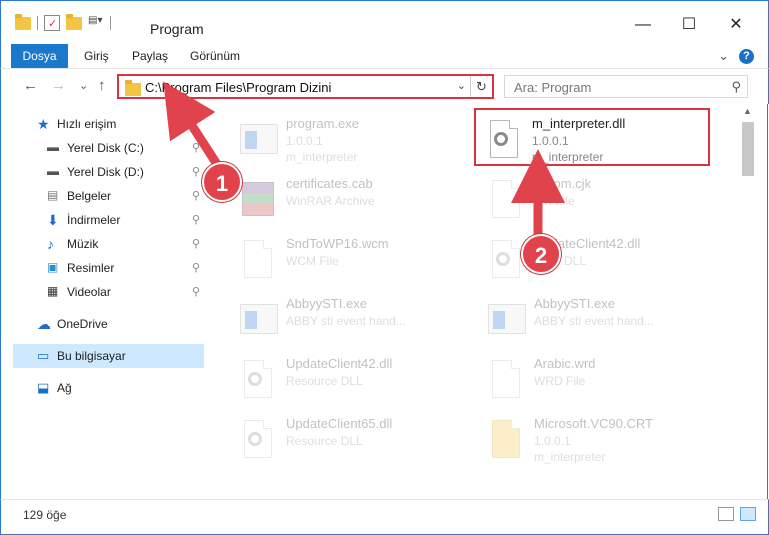 The image size is (769, 535). What do you see at coordinates (748, 149) in the screenshot?
I see `scroll-thumb` at bounding box center [748, 149].